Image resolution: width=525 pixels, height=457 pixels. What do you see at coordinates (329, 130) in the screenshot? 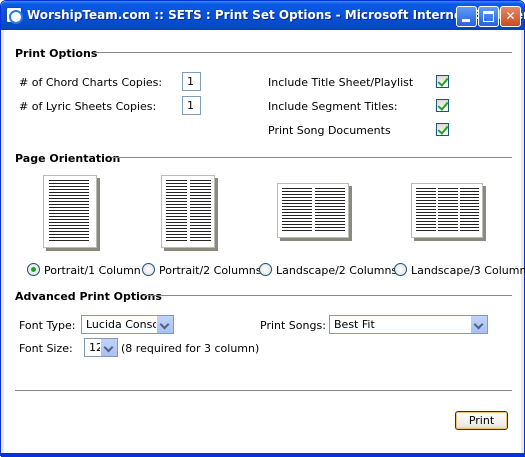
I see `print-song-docs-label: Print Song Documents` at bounding box center [329, 130].